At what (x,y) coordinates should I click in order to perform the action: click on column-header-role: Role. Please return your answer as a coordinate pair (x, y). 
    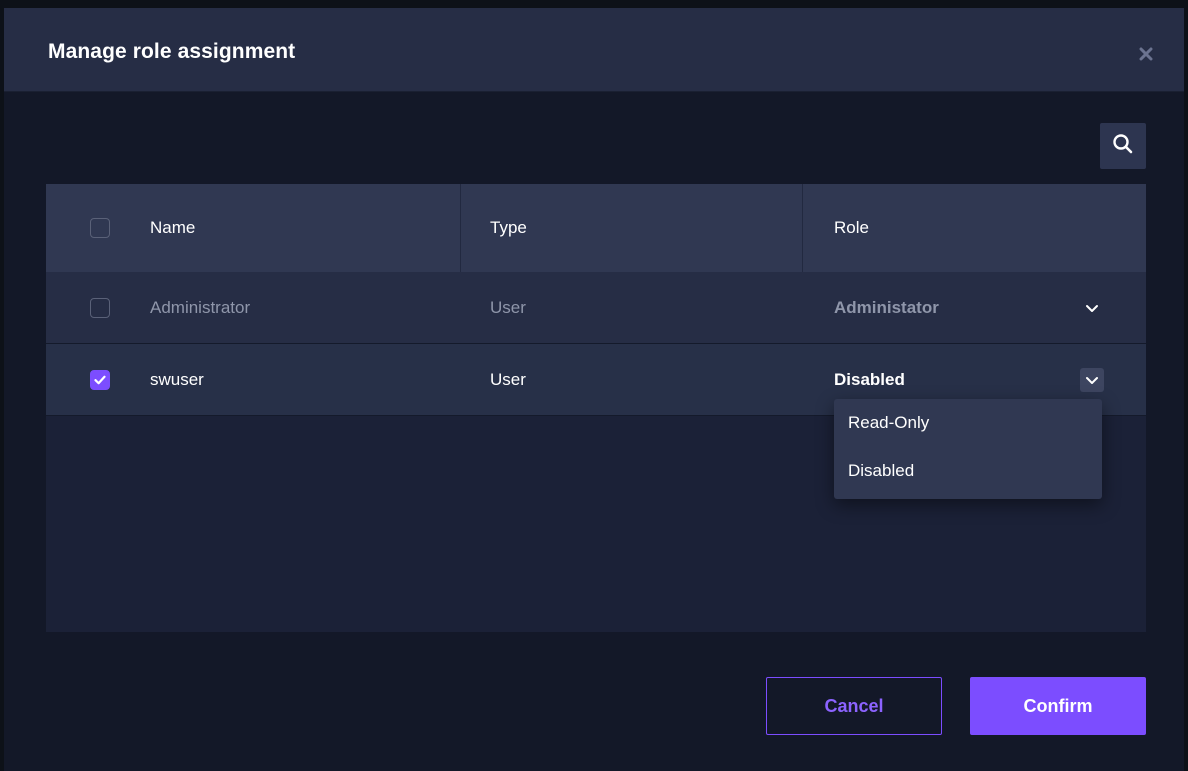
    Looking at the image, I should click on (851, 228).